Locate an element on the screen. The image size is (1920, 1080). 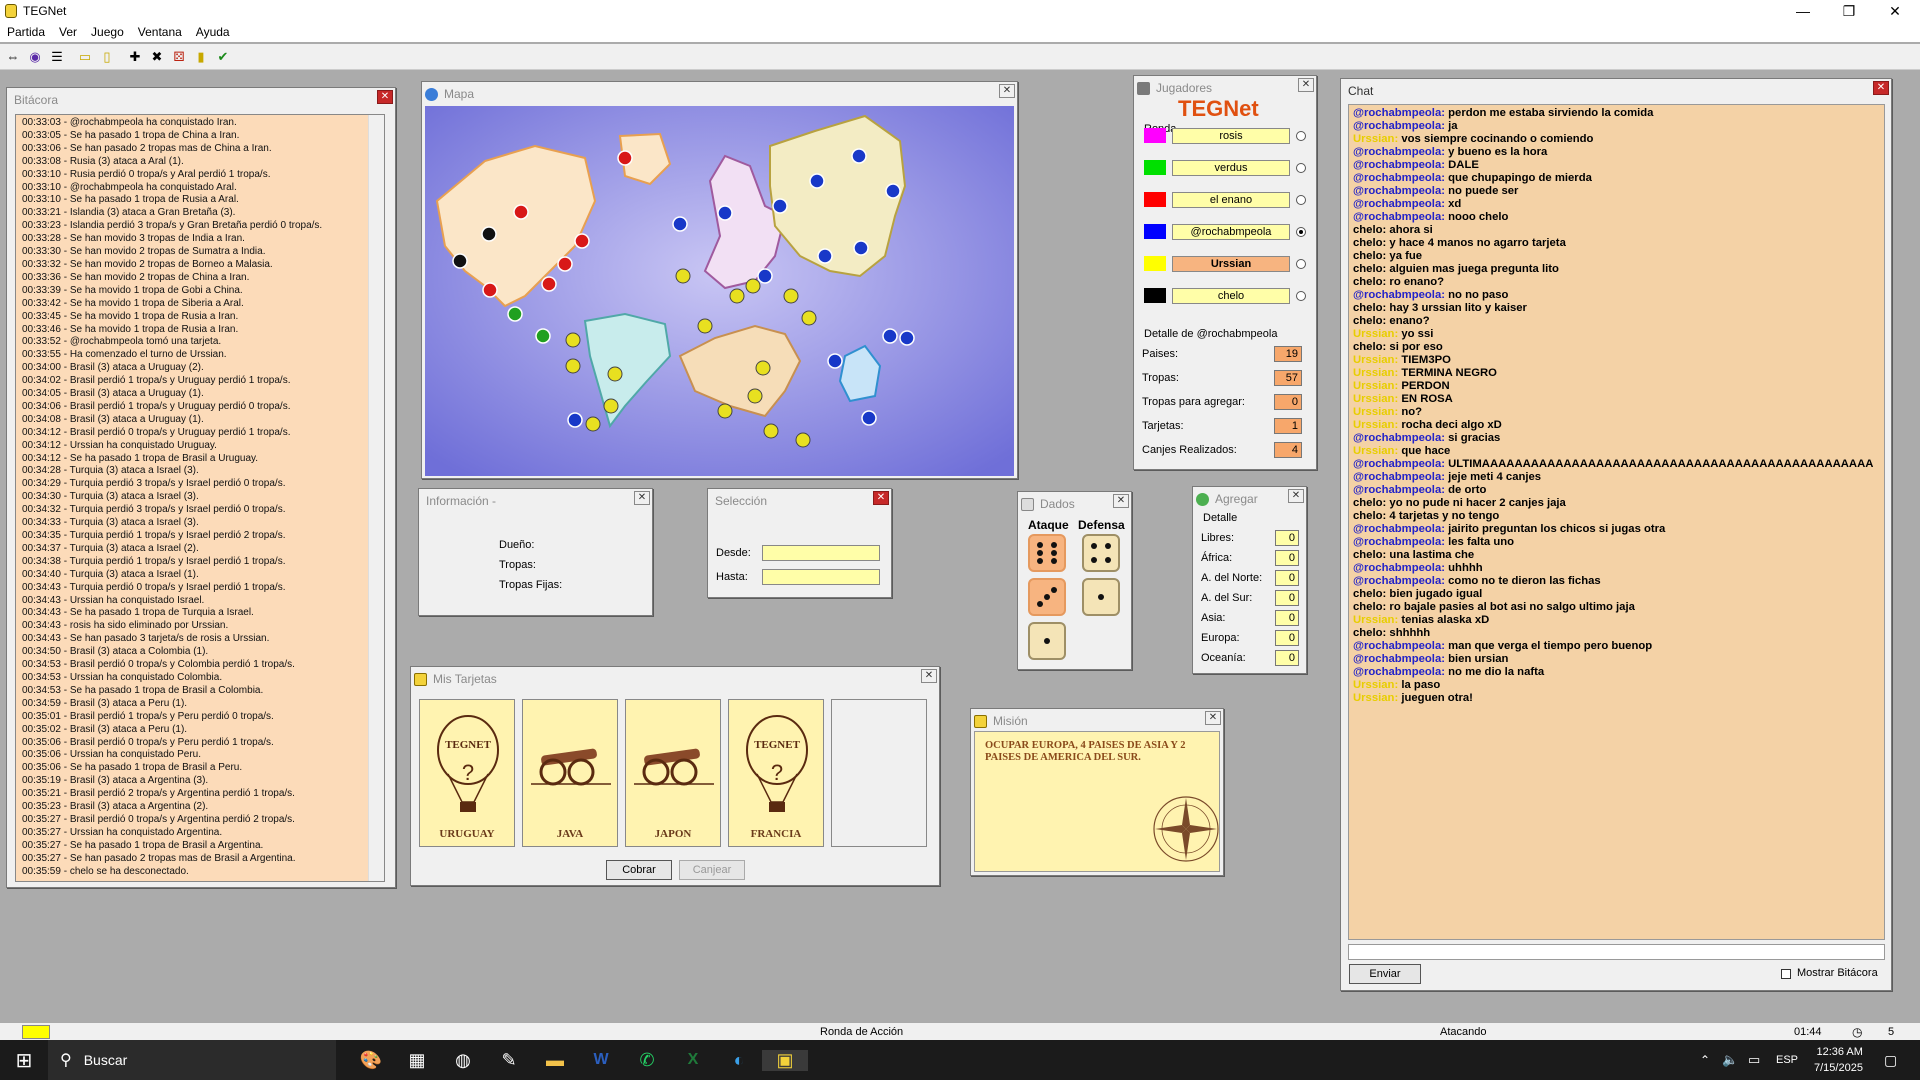
card2-icon: ▯ is located at coordinates (107, 57).